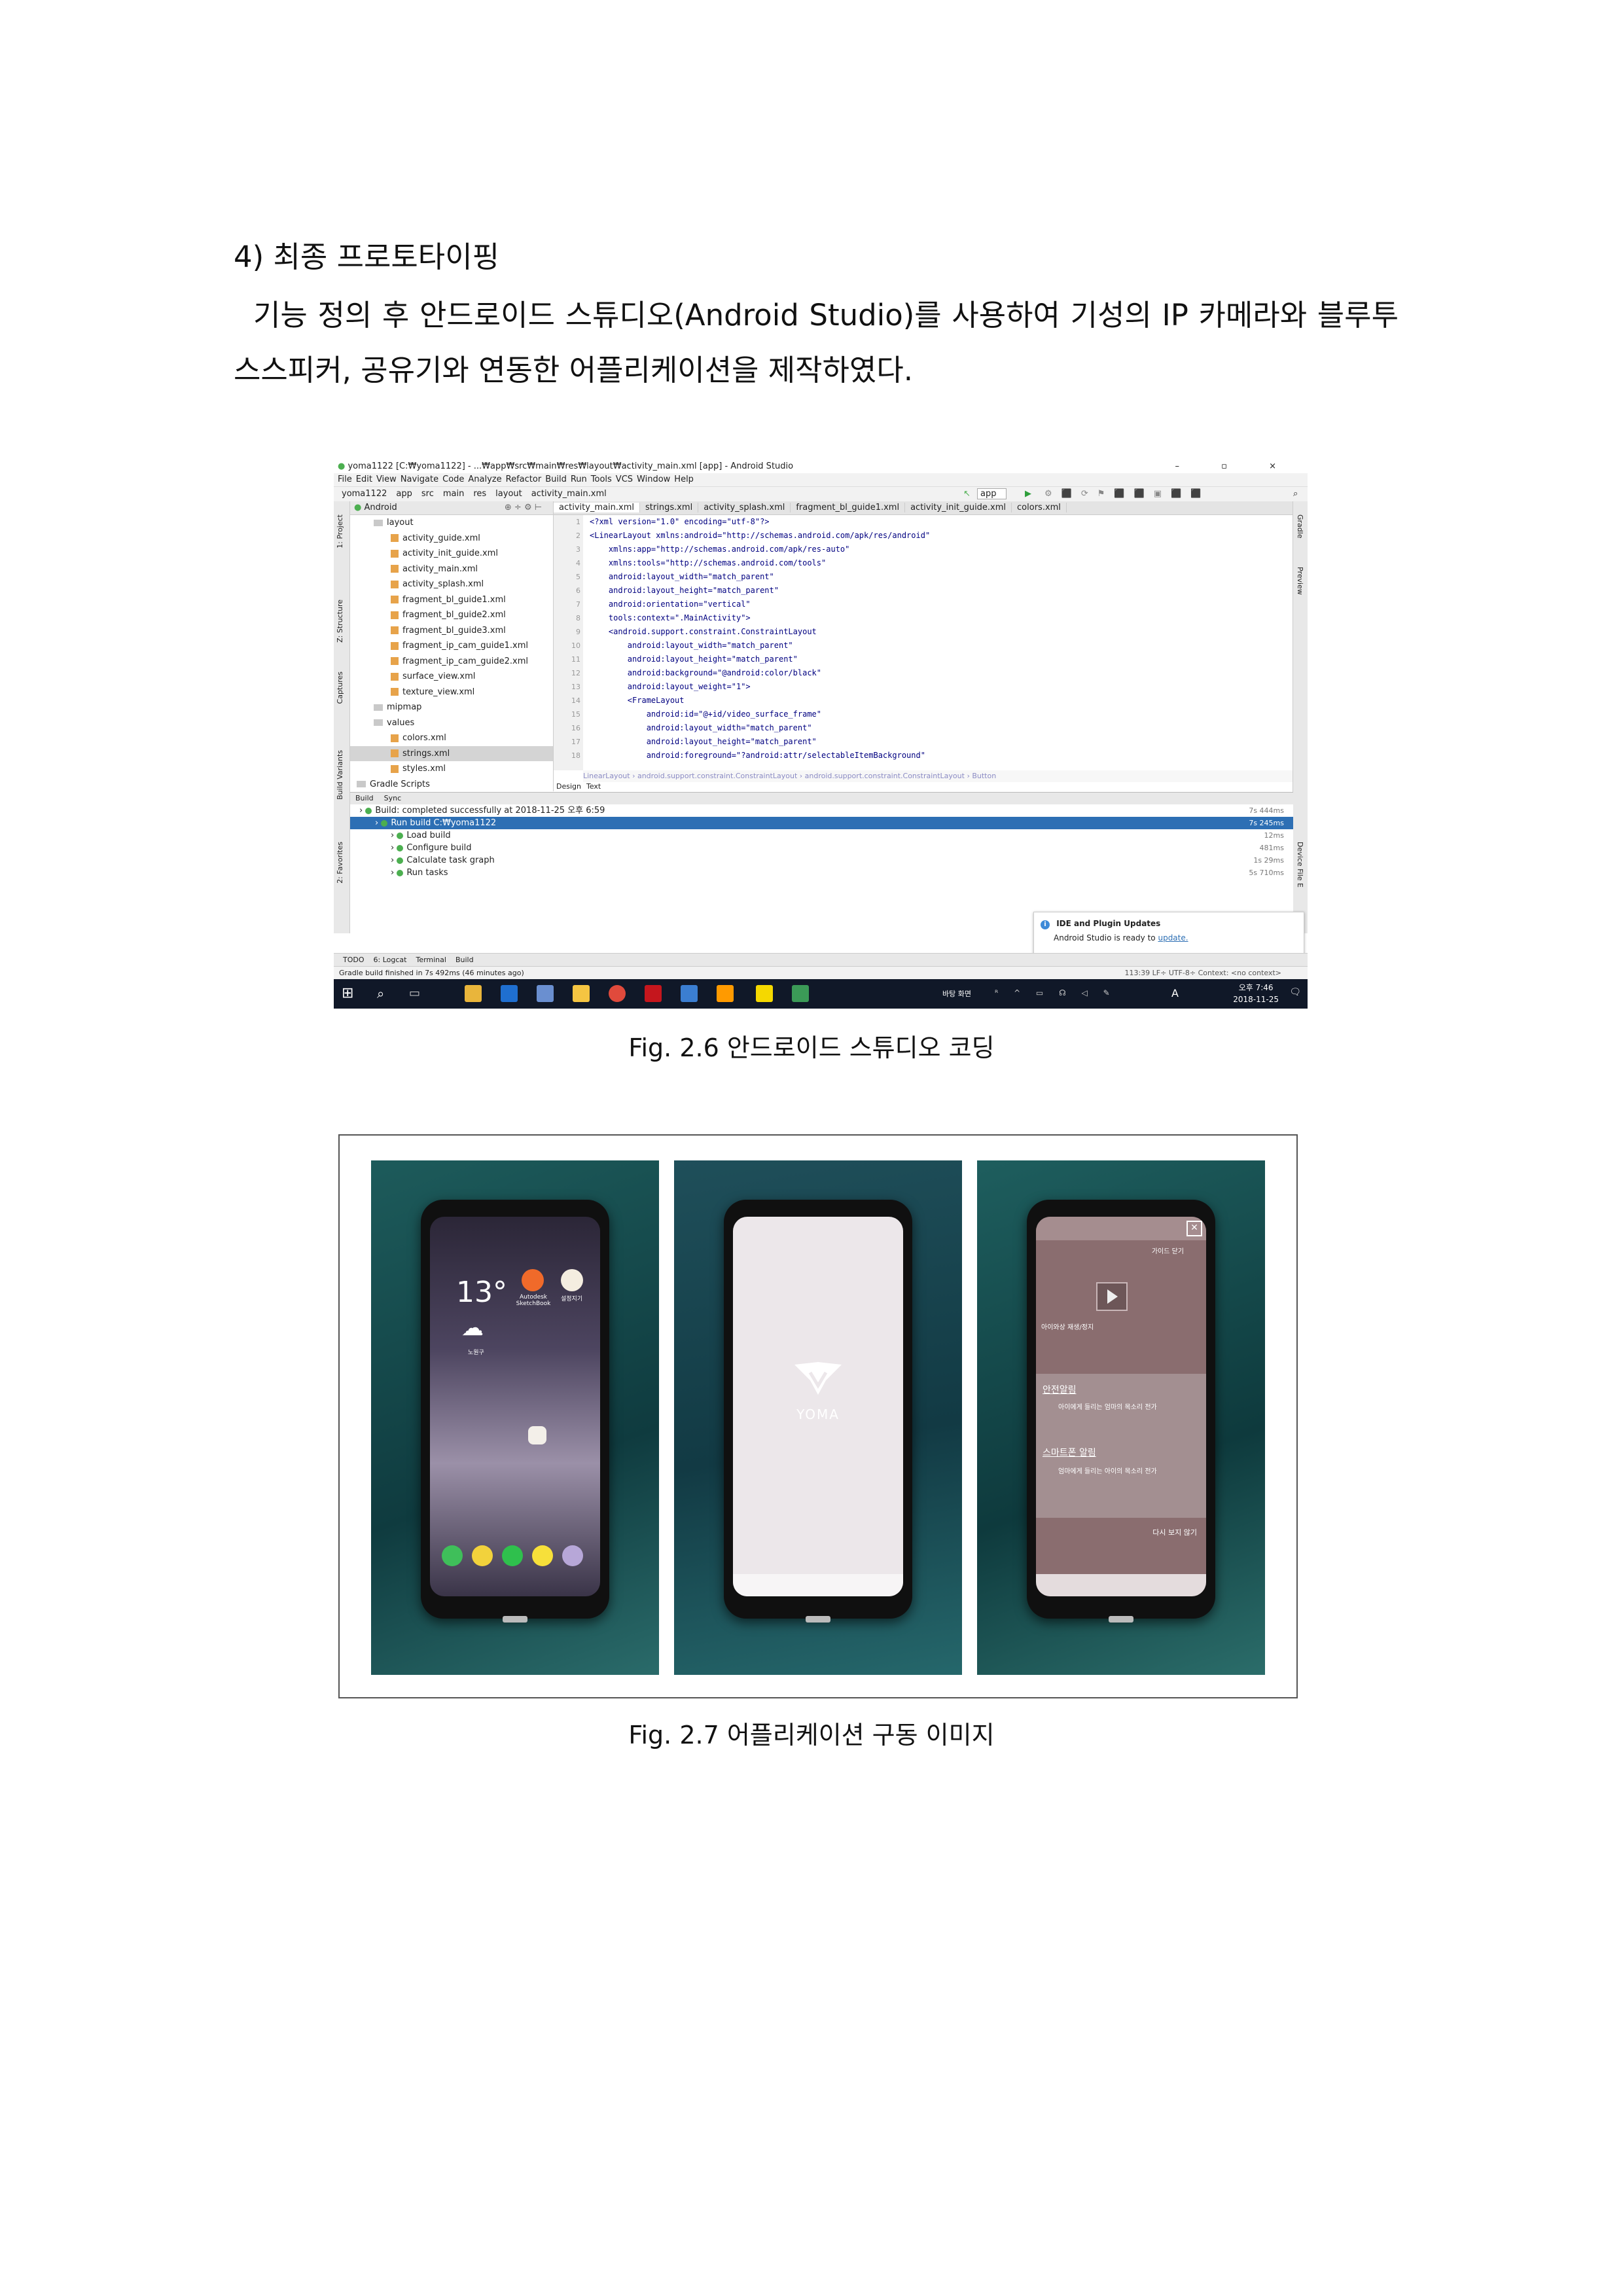 This screenshot has height=2296, width=1623. What do you see at coordinates (451, 523) in the screenshot?
I see `tree-item: layout` at bounding box center [451, 523].